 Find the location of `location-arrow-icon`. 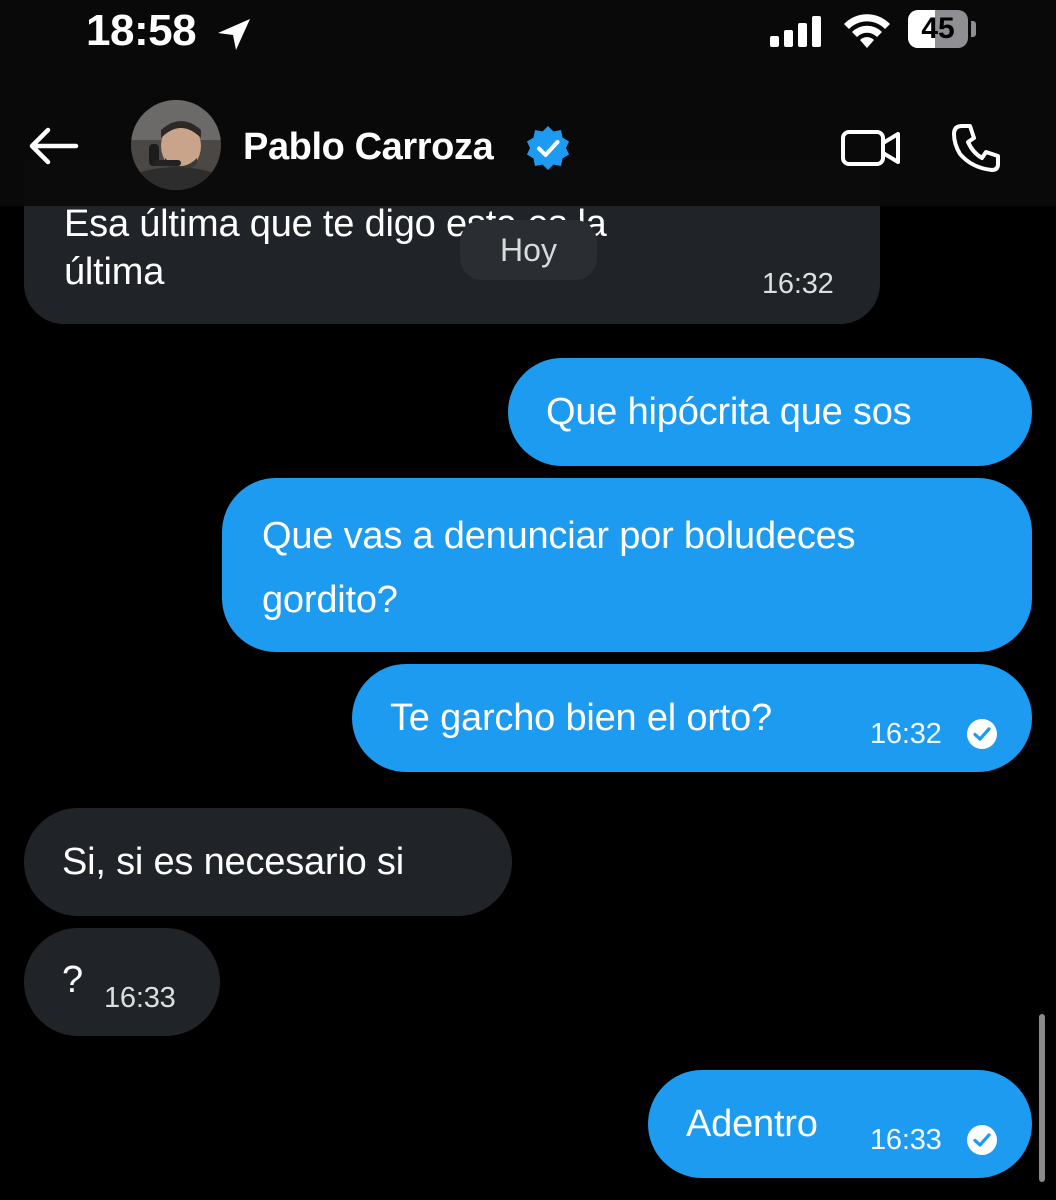

location-arrow-icon is located at coordinates (234, 34).